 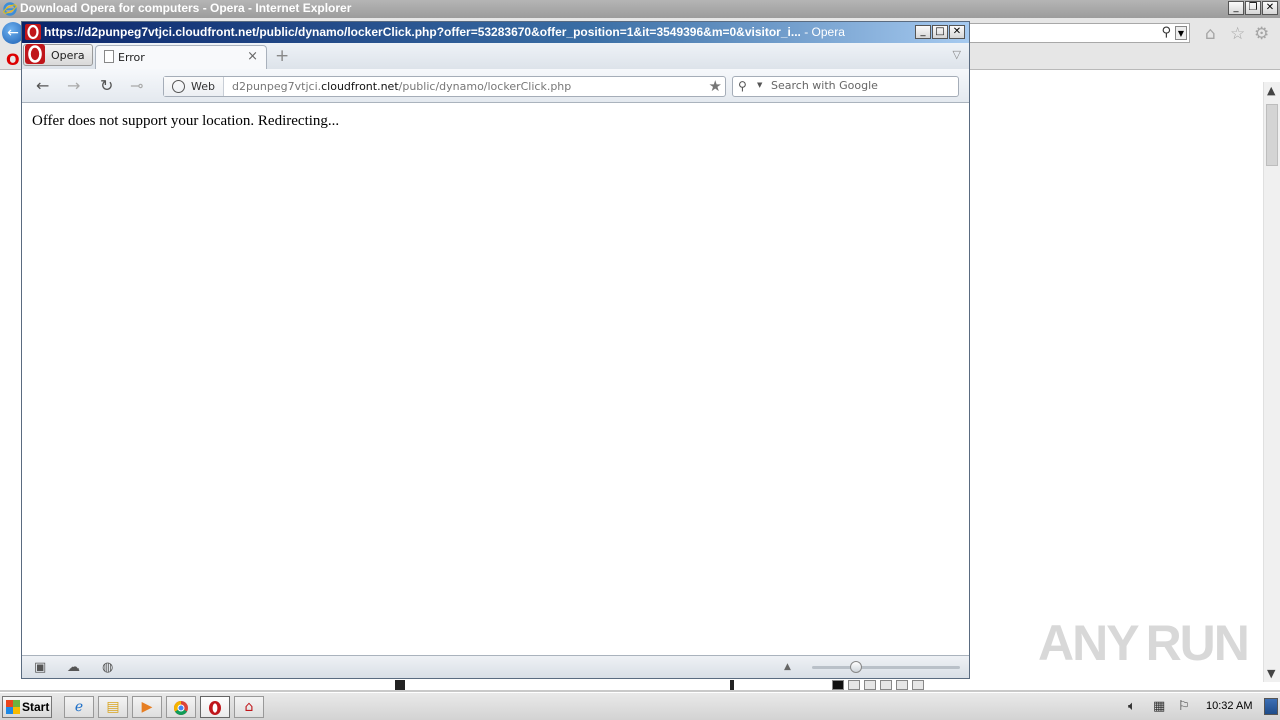 What do you see at coordinates (495, 56) in the screenshot?
I see `opera-tabbar: Opera Error × + ▽` at bounding box center [495, 56].